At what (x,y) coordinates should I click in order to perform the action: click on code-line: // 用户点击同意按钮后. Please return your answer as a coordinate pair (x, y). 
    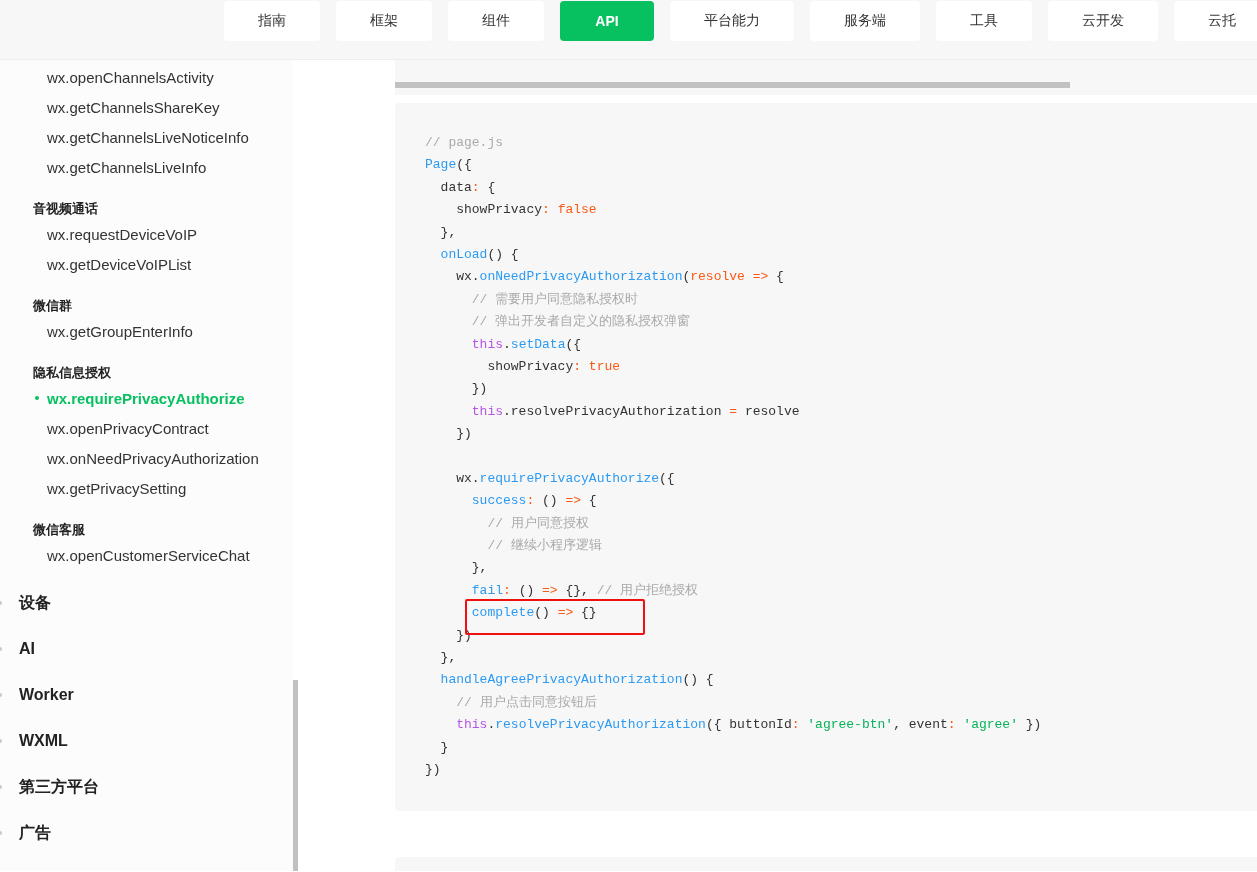
    Looking at the image, I should click on (526, 702).